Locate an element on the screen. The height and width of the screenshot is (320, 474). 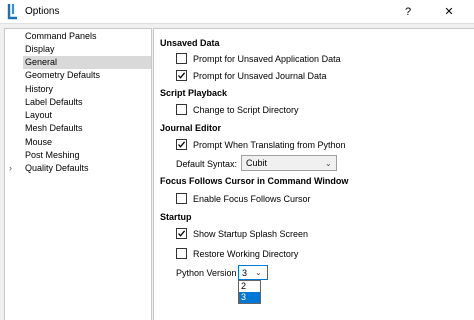
python-version-option-2: 2 is located at coordinates (249, 286).